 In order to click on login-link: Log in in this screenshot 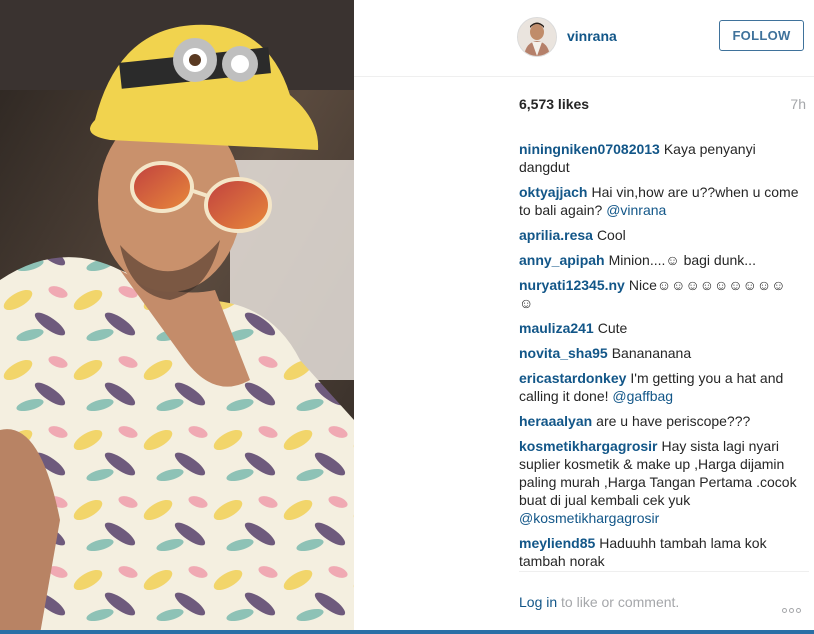, I will do `click(538, 602)`.